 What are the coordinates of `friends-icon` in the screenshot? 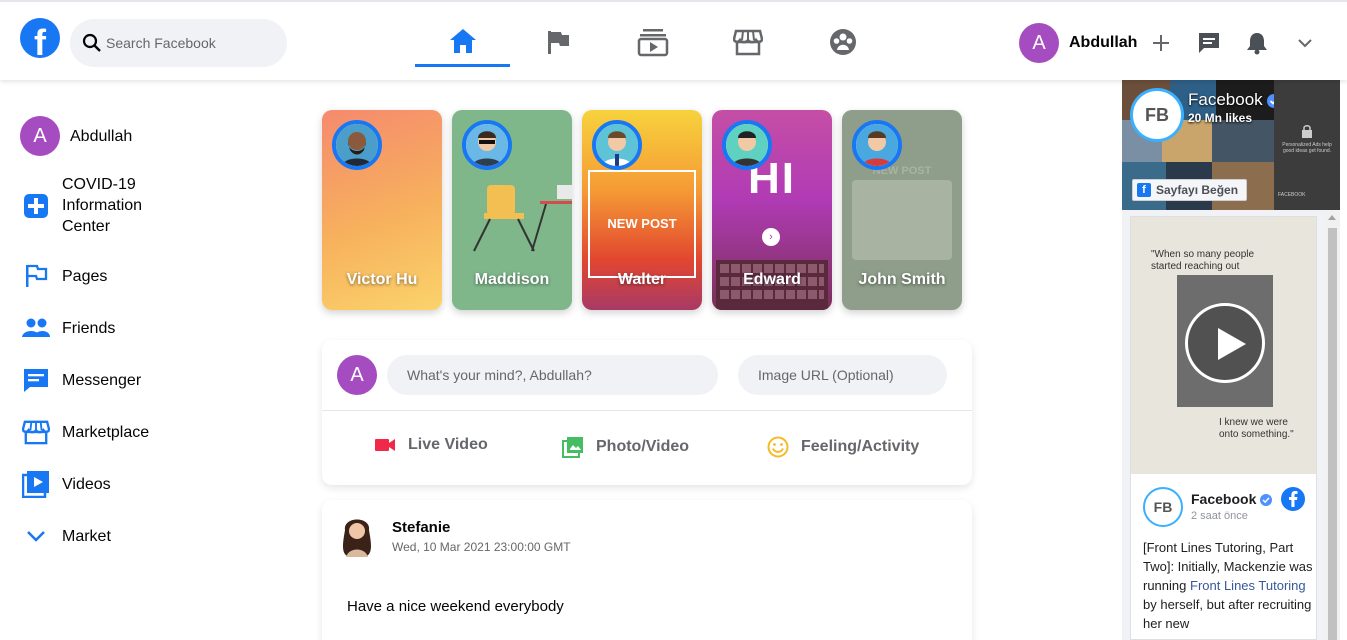 It's located at (36, 327).